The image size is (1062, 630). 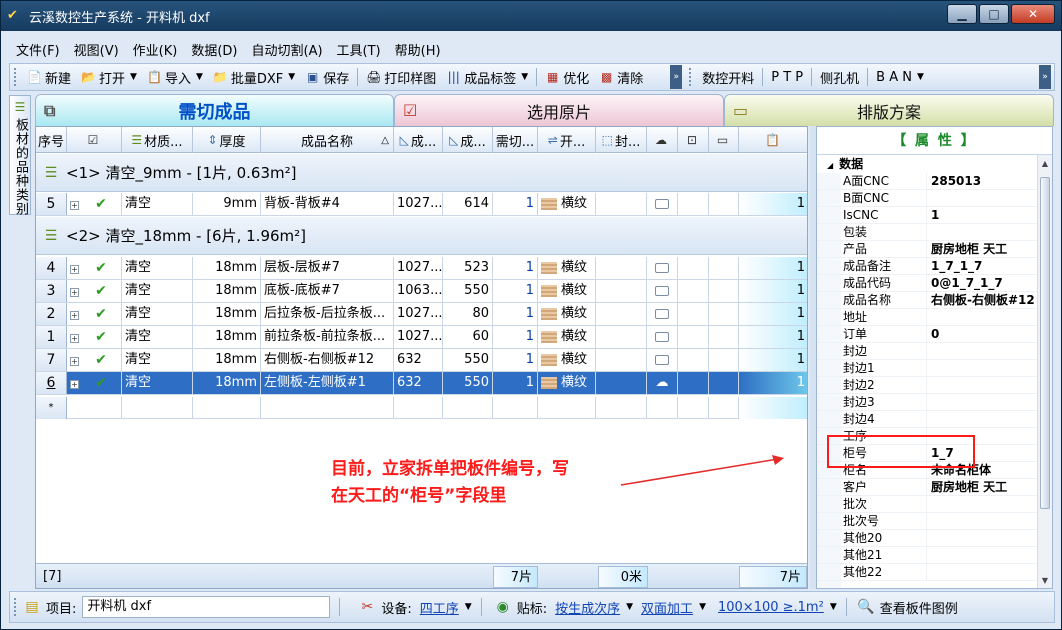 What do you see at coordinates (214, 49) in the screenshot?
I see `menu-data: 数据(D)` at bounding box center [214, 49].